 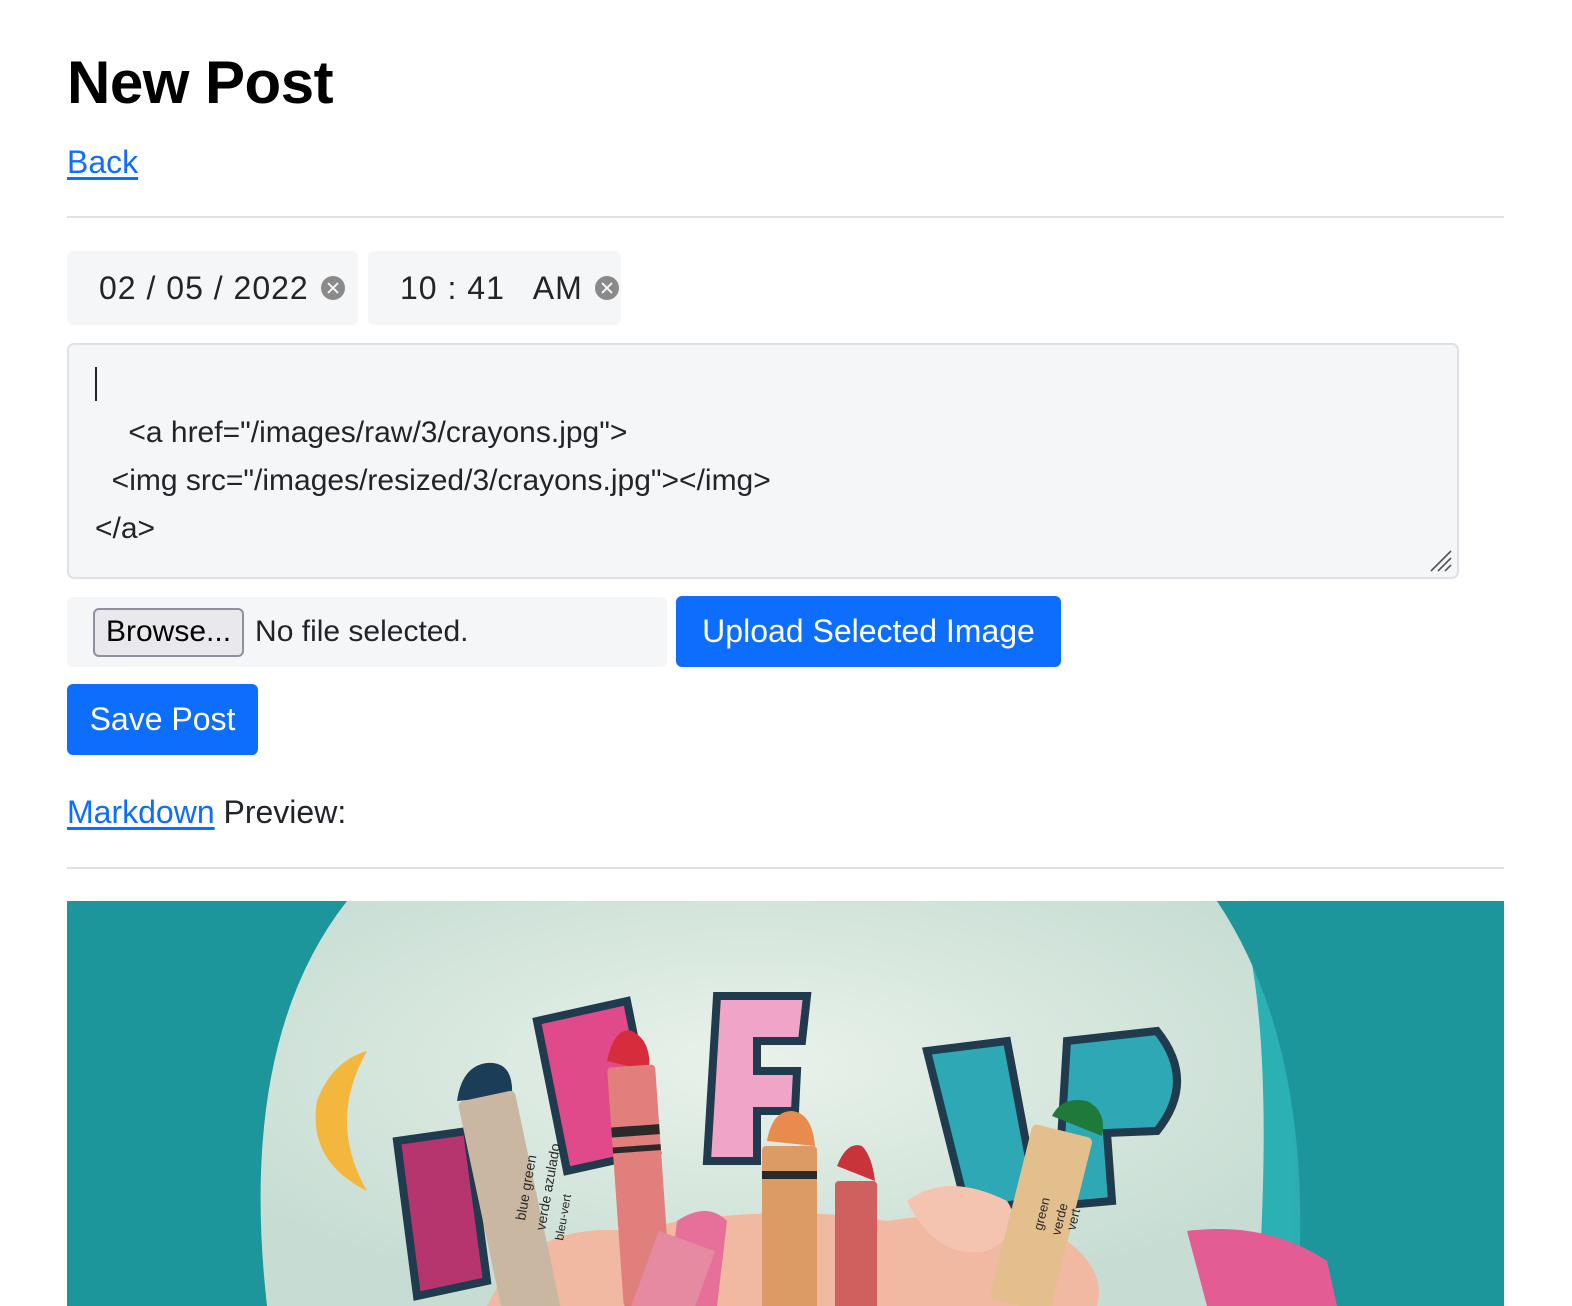 What do you see at coordinates (1441, 561) in the screenshot?
I see `resize-grip-icon` at bounding box center [1441, 561].